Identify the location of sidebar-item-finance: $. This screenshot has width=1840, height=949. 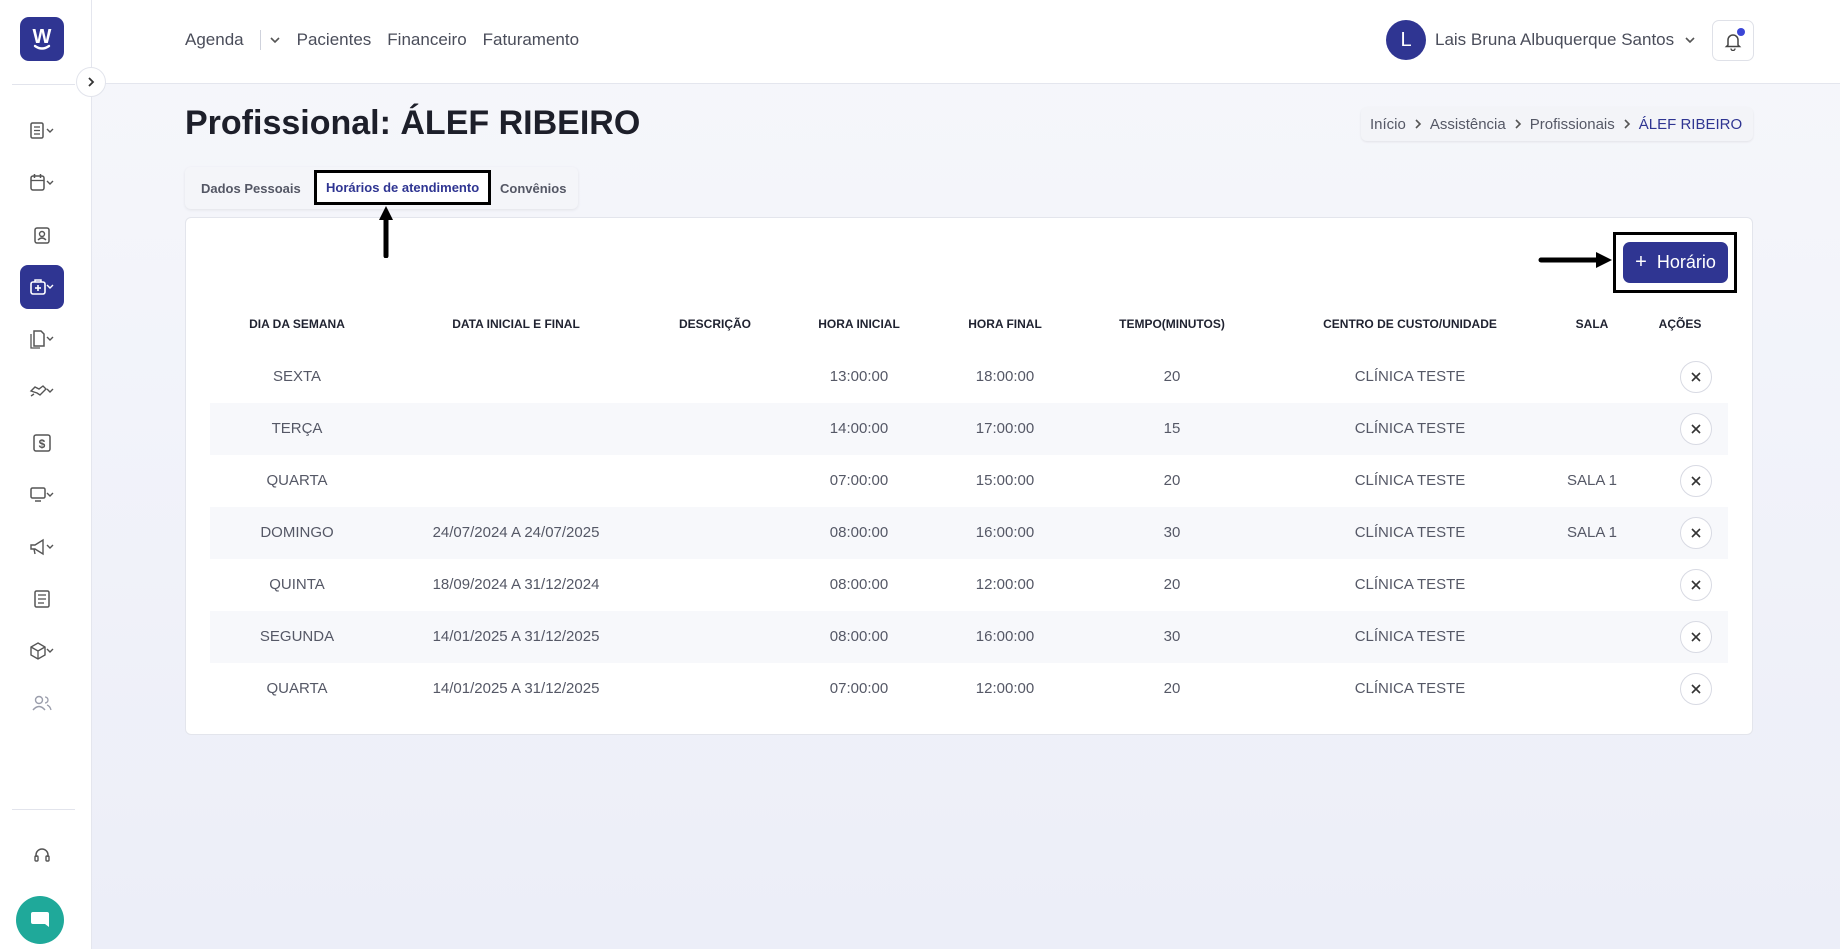
(42, 443).